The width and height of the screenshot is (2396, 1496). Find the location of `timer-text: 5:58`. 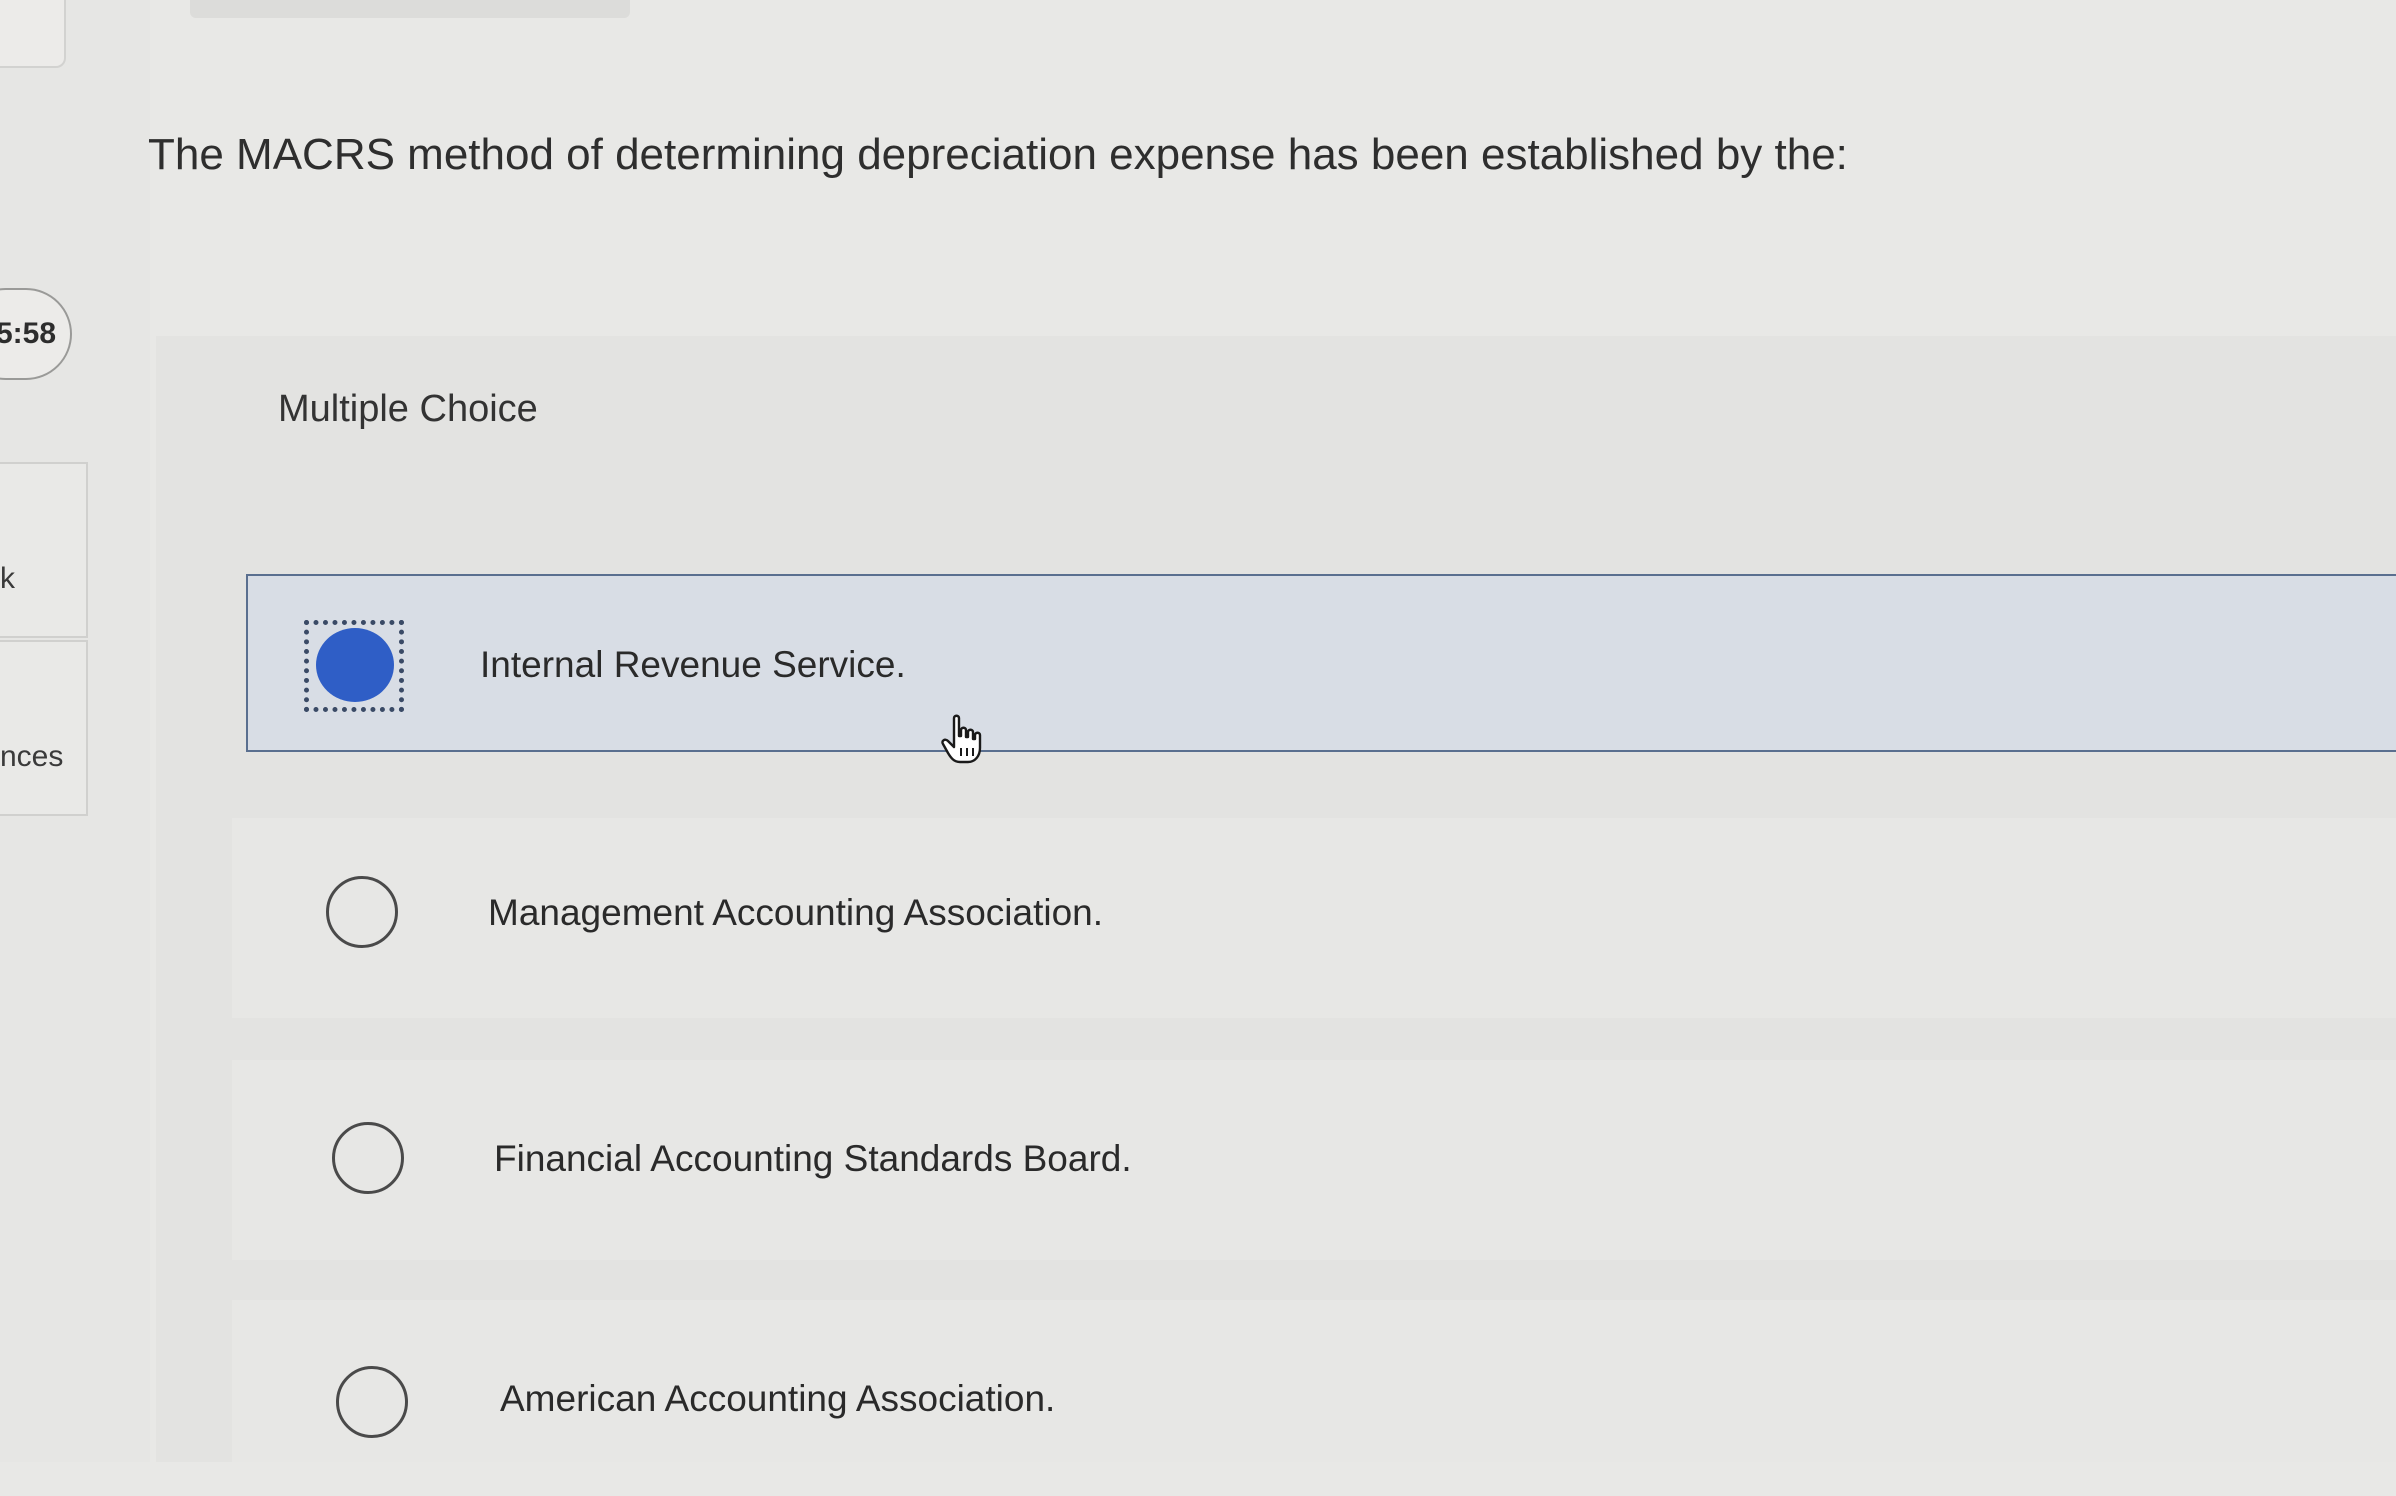

timer-text: 5:58 is located at coordinates (28, 333).